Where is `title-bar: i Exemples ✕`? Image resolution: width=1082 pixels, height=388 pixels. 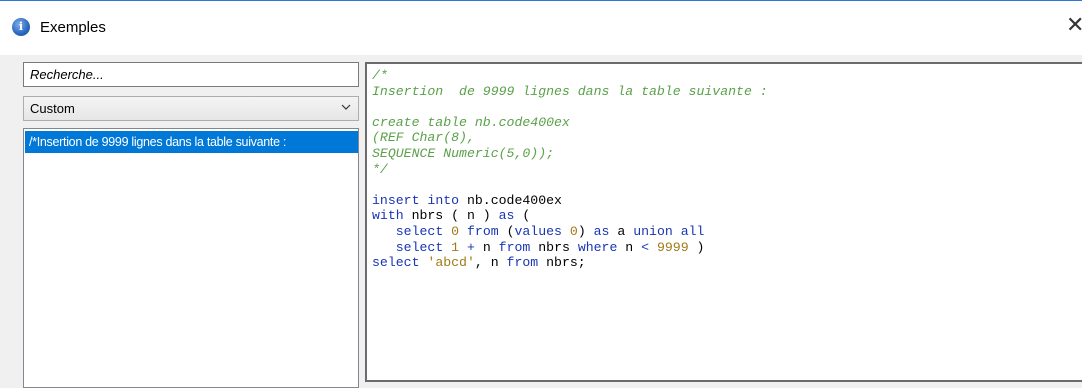 title-bar: i Exemples ✕ is located at coordinates (541, 27).